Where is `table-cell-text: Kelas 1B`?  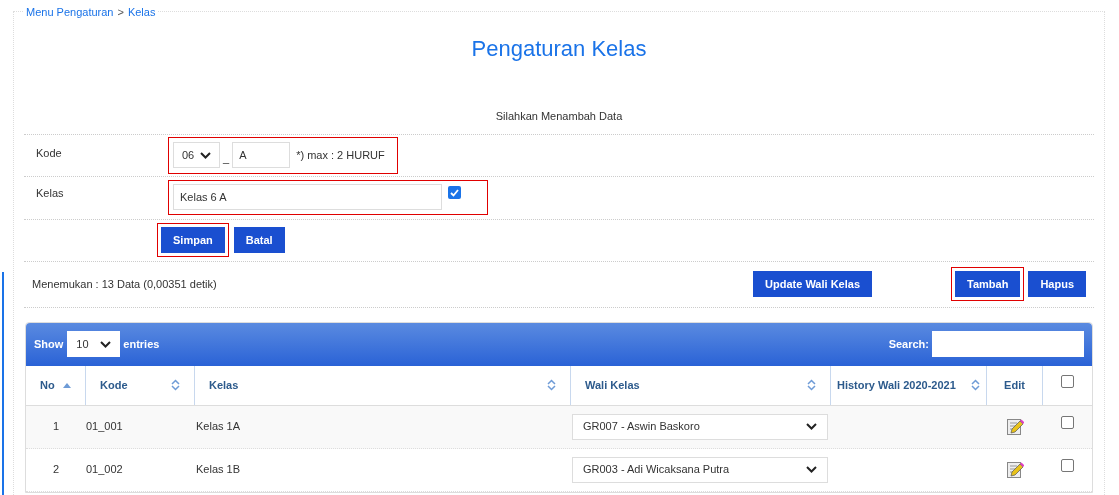 table-cell-text: Kelas 1B is located at coordinates (218, 470).